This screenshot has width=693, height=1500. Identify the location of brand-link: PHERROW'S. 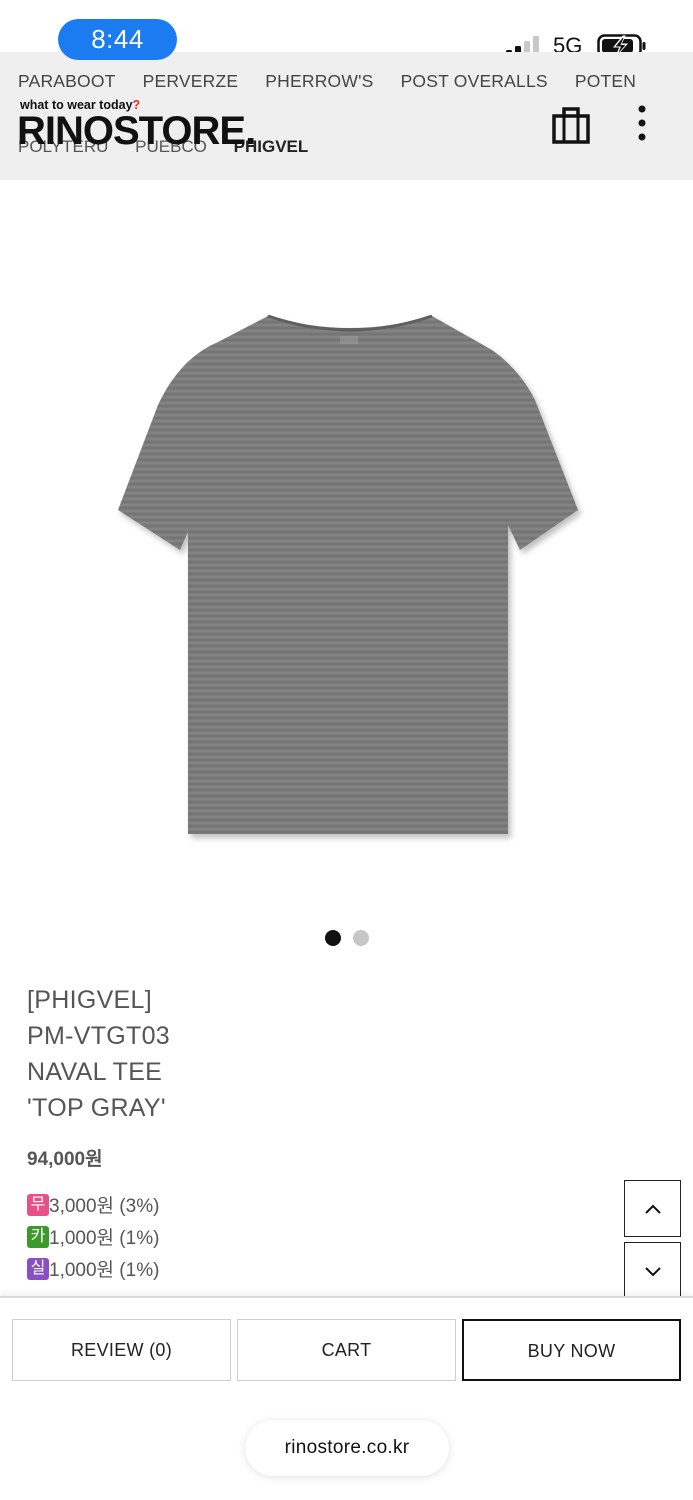
(319, 81).